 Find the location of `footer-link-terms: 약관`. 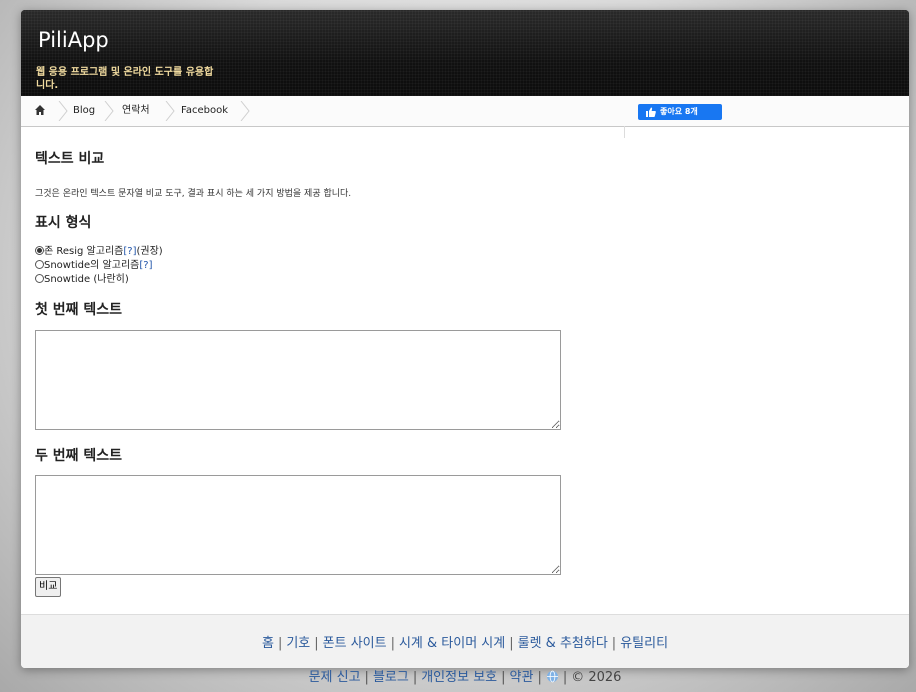

footer-link-terms: 약관 is located at coordinates (522, 677).